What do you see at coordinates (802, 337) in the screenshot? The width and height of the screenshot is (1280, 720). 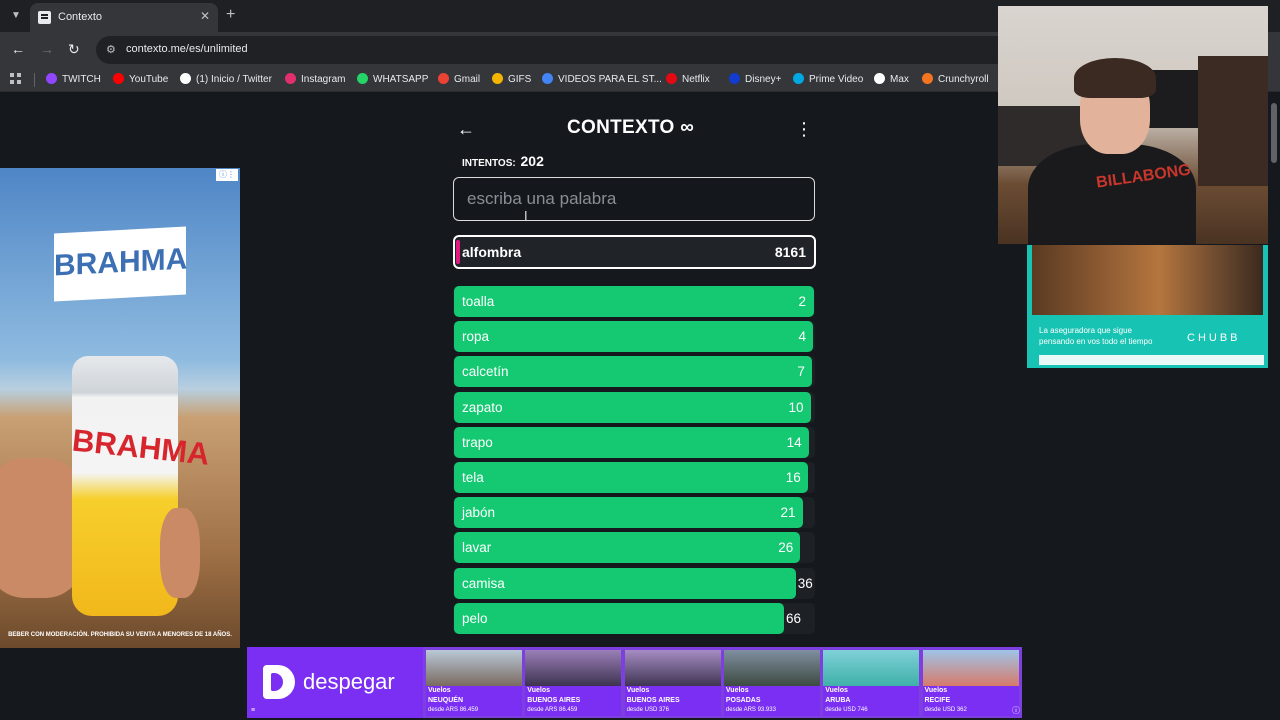 I see `guess-rank: 4` at bounding box center [802, 337].